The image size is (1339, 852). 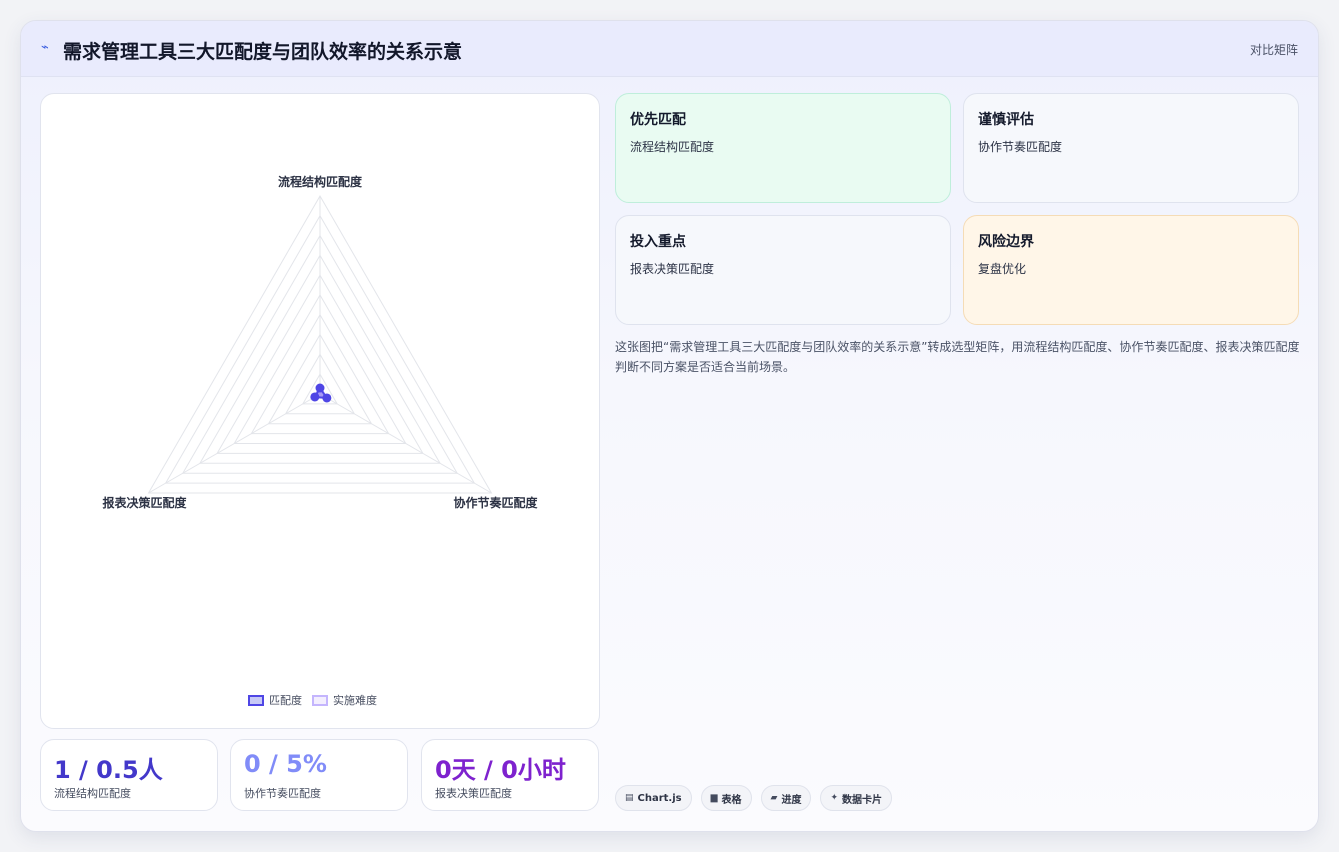 What do you see at coordinates (263, 52) in the screenshot?
I see `page-title: 需求管理工具三大匹配度与团队效率的关系示意` at bounding box center [263, 52].